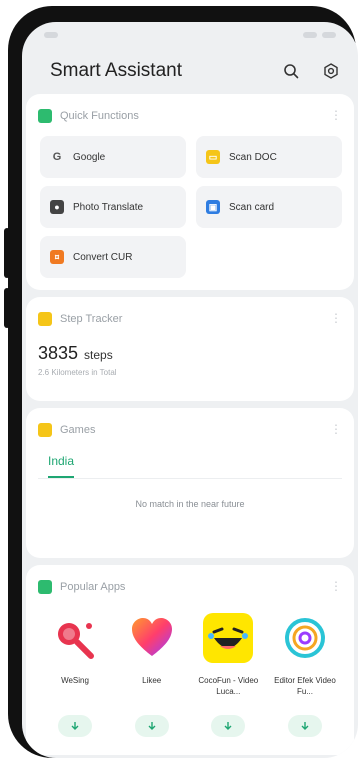 This screenshot has height=762, width=361. What do you see at coordinates (57, 257) in the screenshot?
I see `convert-currency-icon: ¤` at bounding box center [57, 257].